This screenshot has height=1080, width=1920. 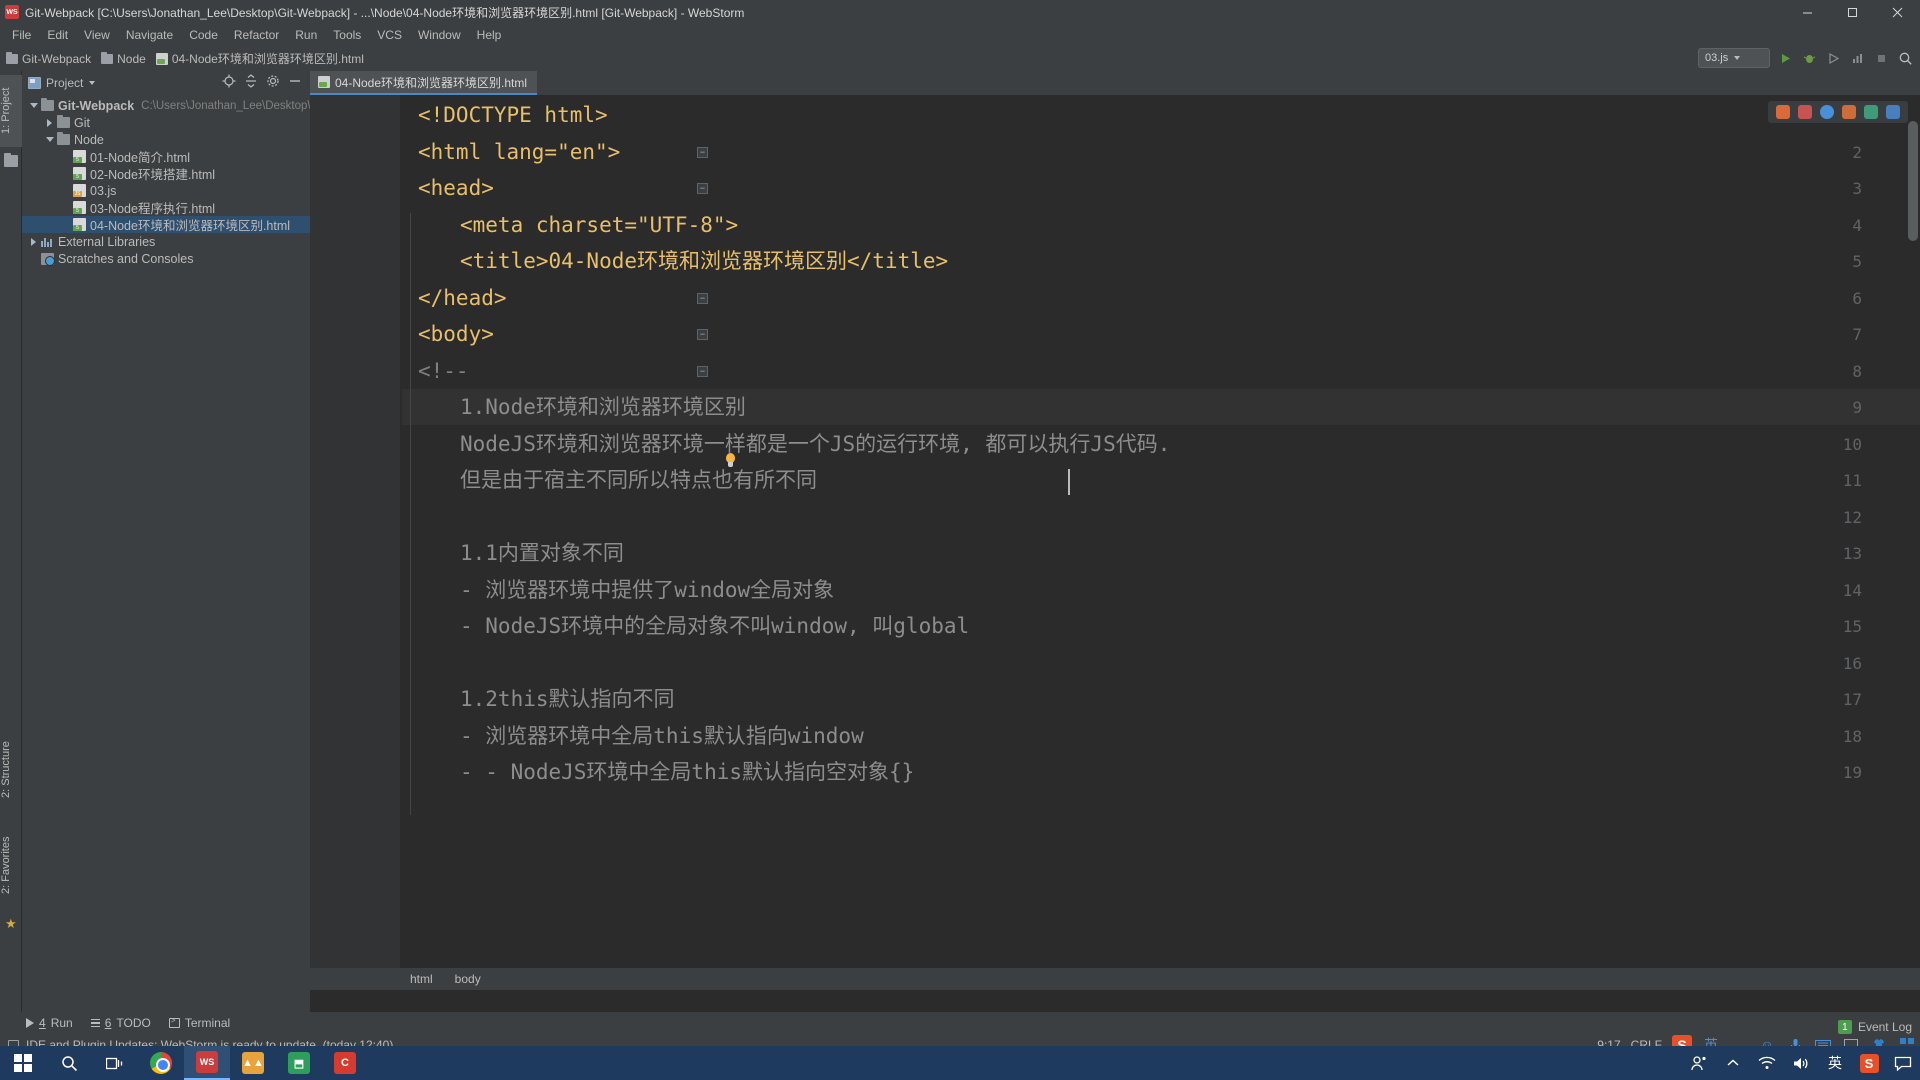 What do you see at coordinates (421, 979) in the screenshot?
I see `breadcrumb-html: html` at bounding box center [421, 979].